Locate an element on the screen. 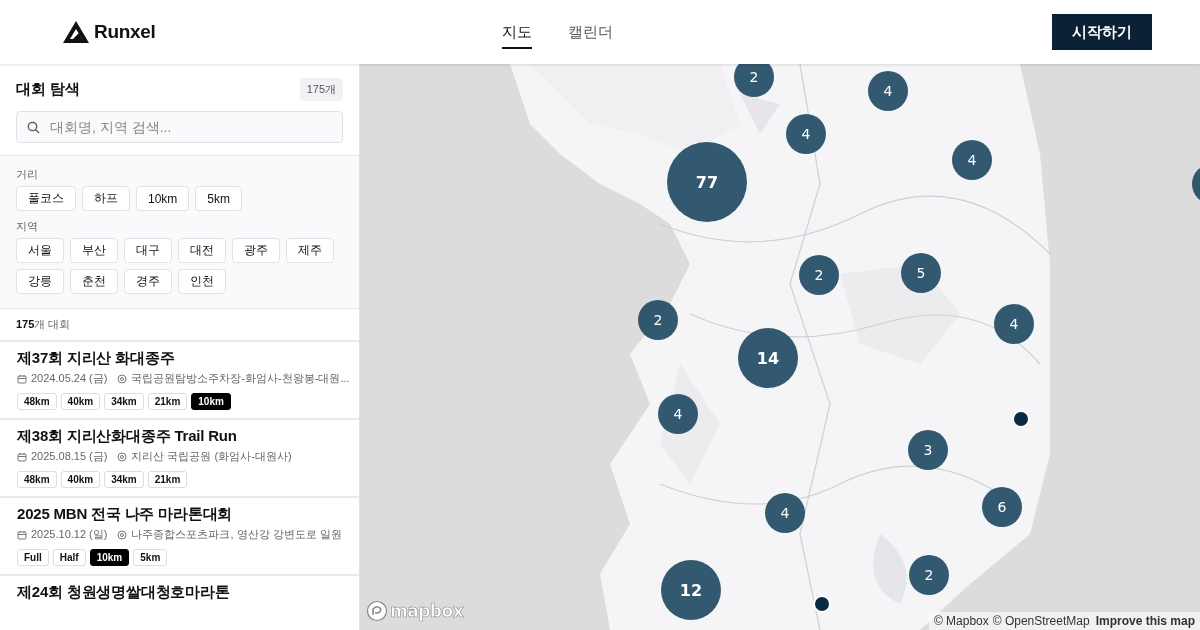  filter-chip: 5km is located at coordinates (218, 198).